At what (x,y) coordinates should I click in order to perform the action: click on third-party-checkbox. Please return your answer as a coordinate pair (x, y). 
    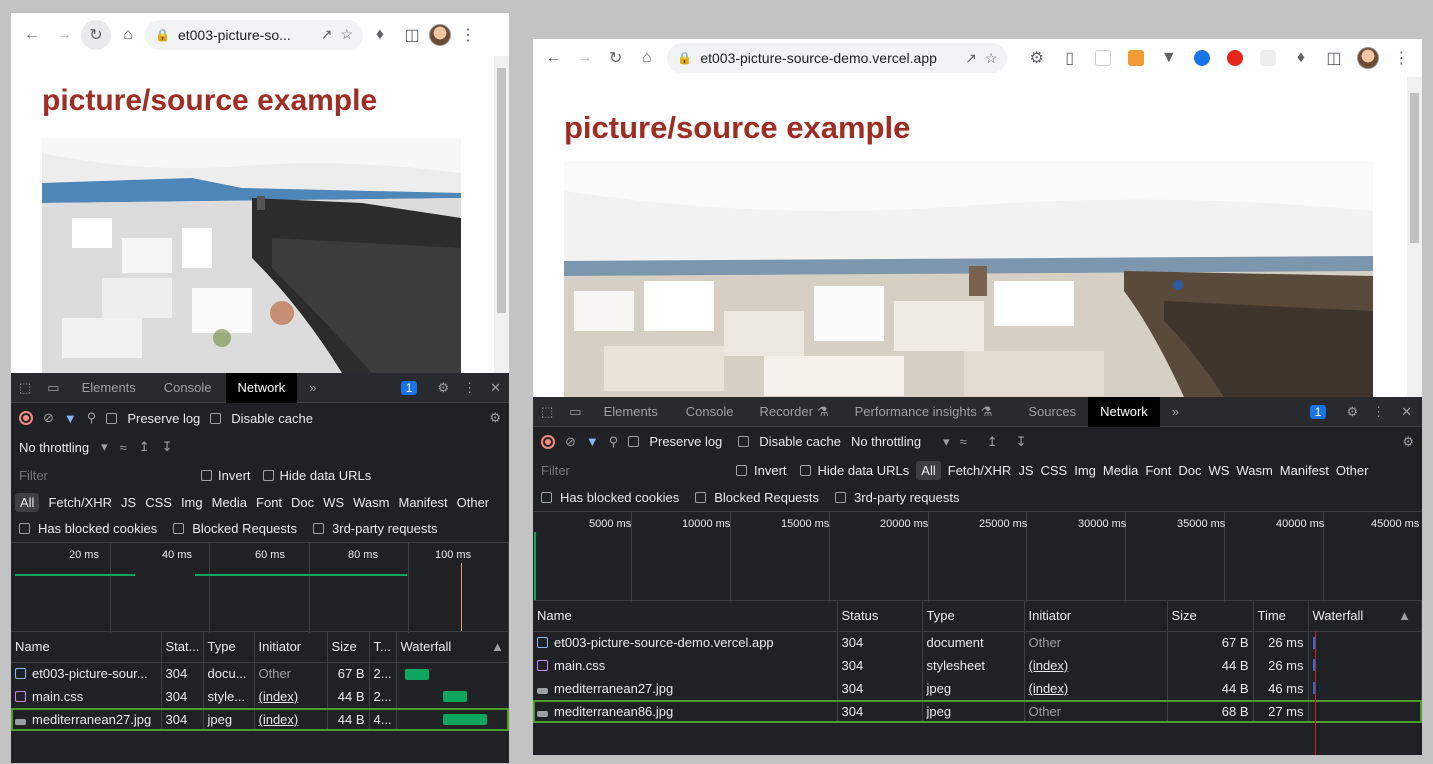
    Looking at the image, I should click on (841, 497).